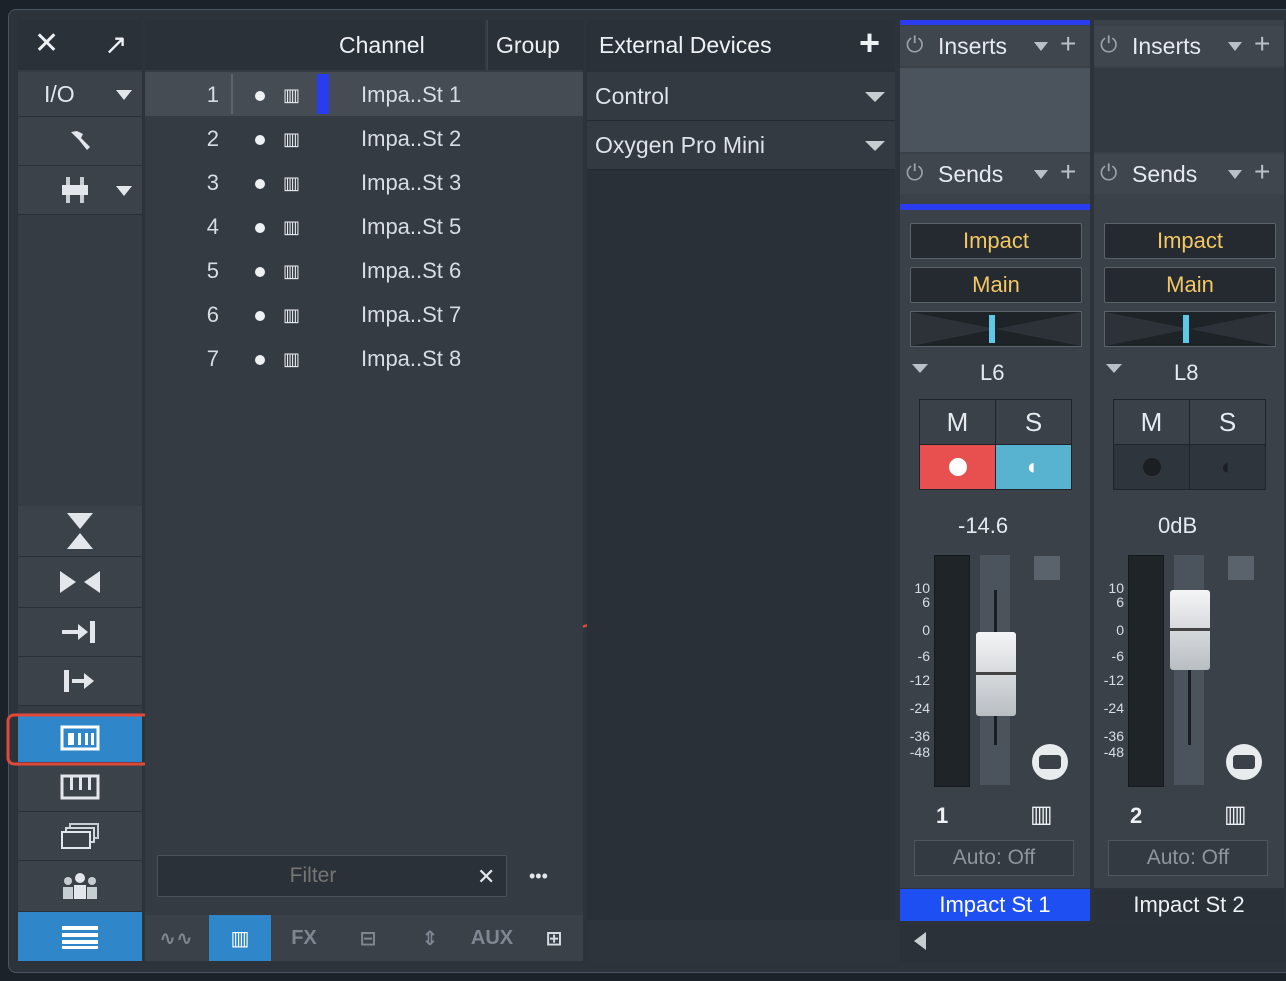  What do you see at coordinates (992, 372) in the screenshot?
I see `pan-value: L6` at bounding box center [992, 372].